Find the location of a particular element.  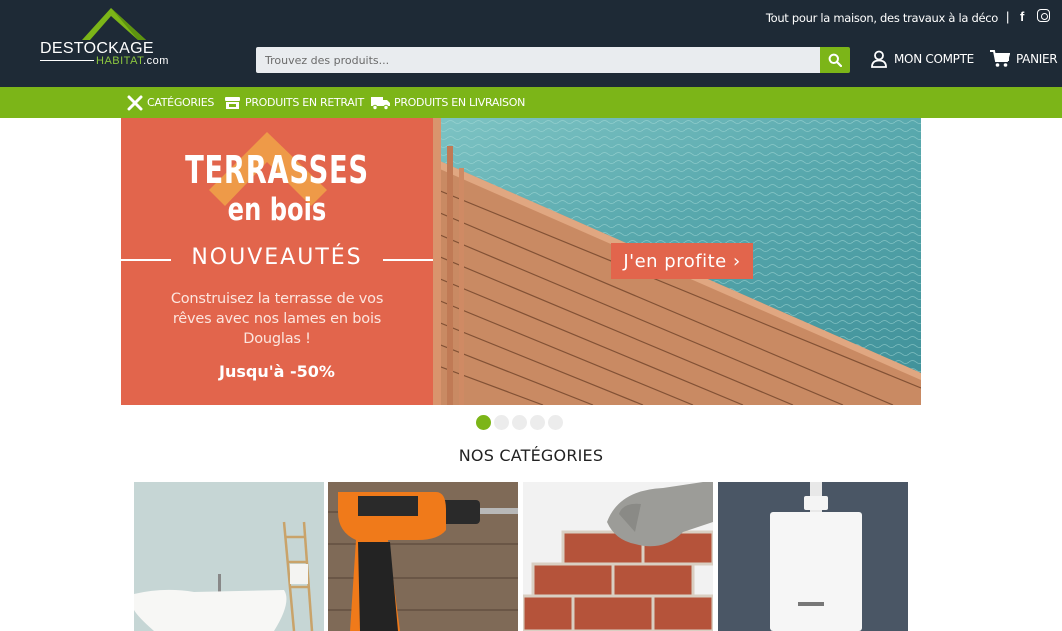

account-link: MON COMPTE is located at coordinates (922, 59).